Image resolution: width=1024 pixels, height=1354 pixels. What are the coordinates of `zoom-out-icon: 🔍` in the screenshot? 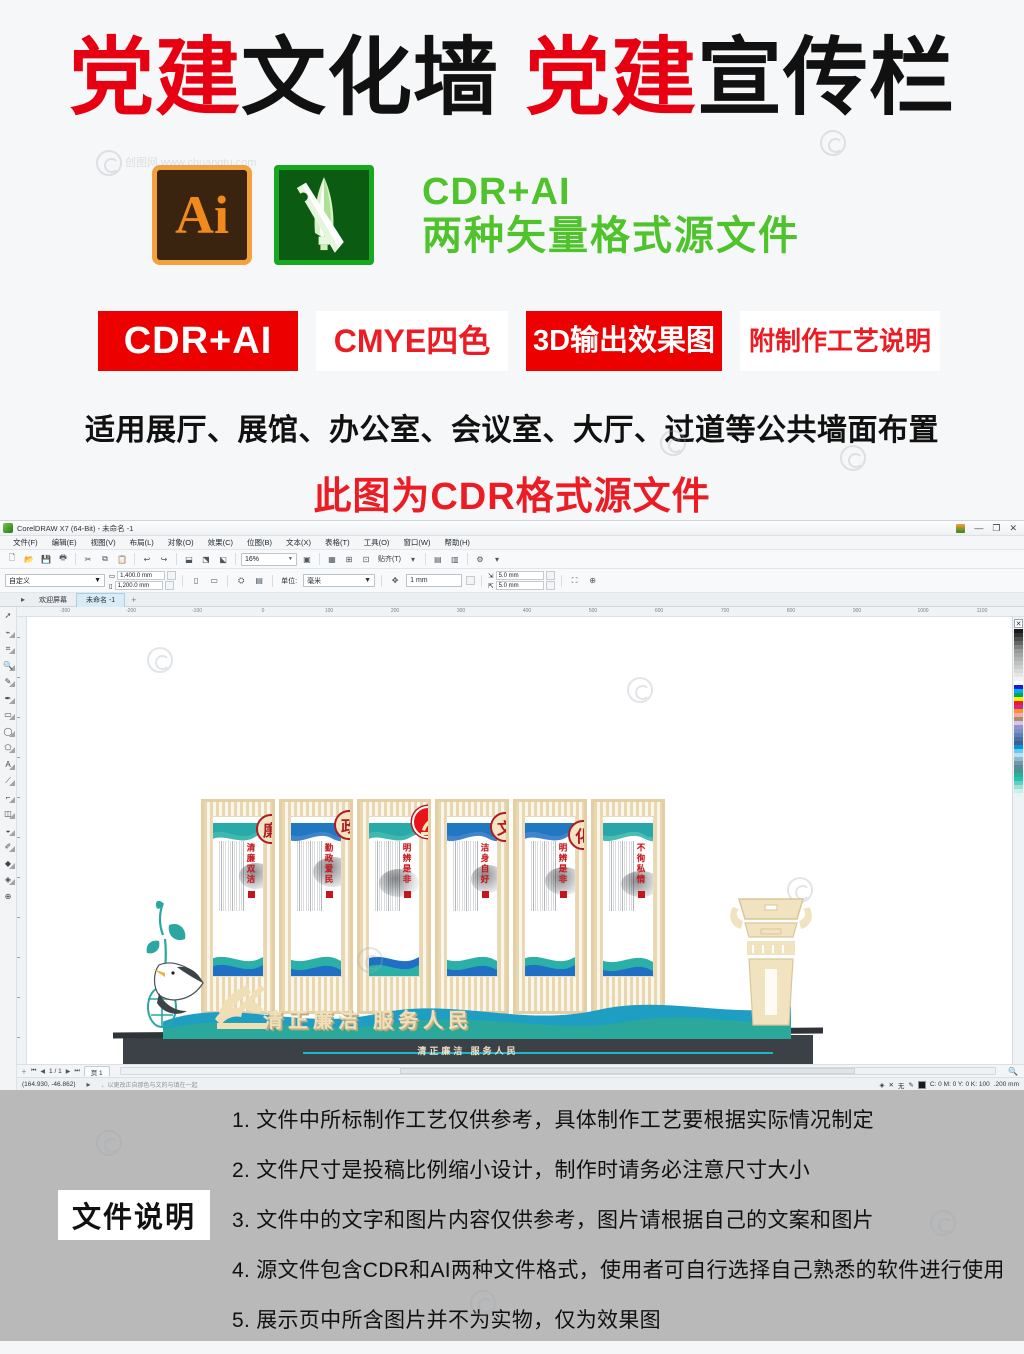 It's located at (1013, 1071).